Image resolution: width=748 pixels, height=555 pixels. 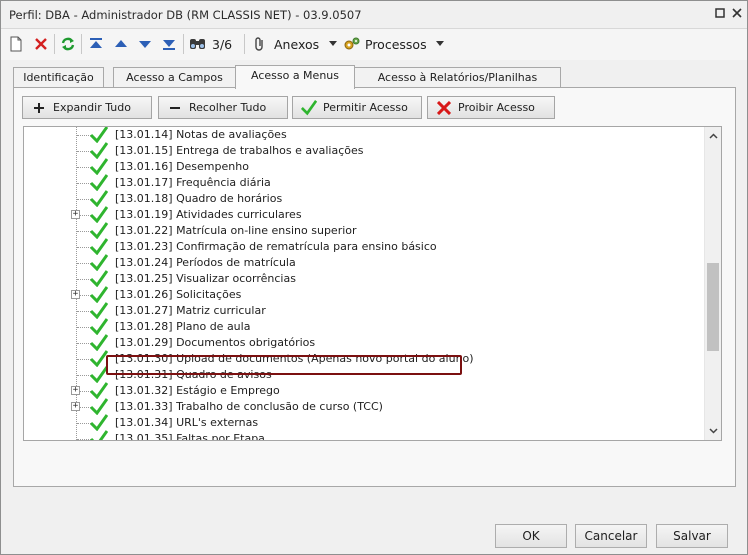 I want to click on expand-all-button: Expandir Tudo, so click(x=87, y=107).